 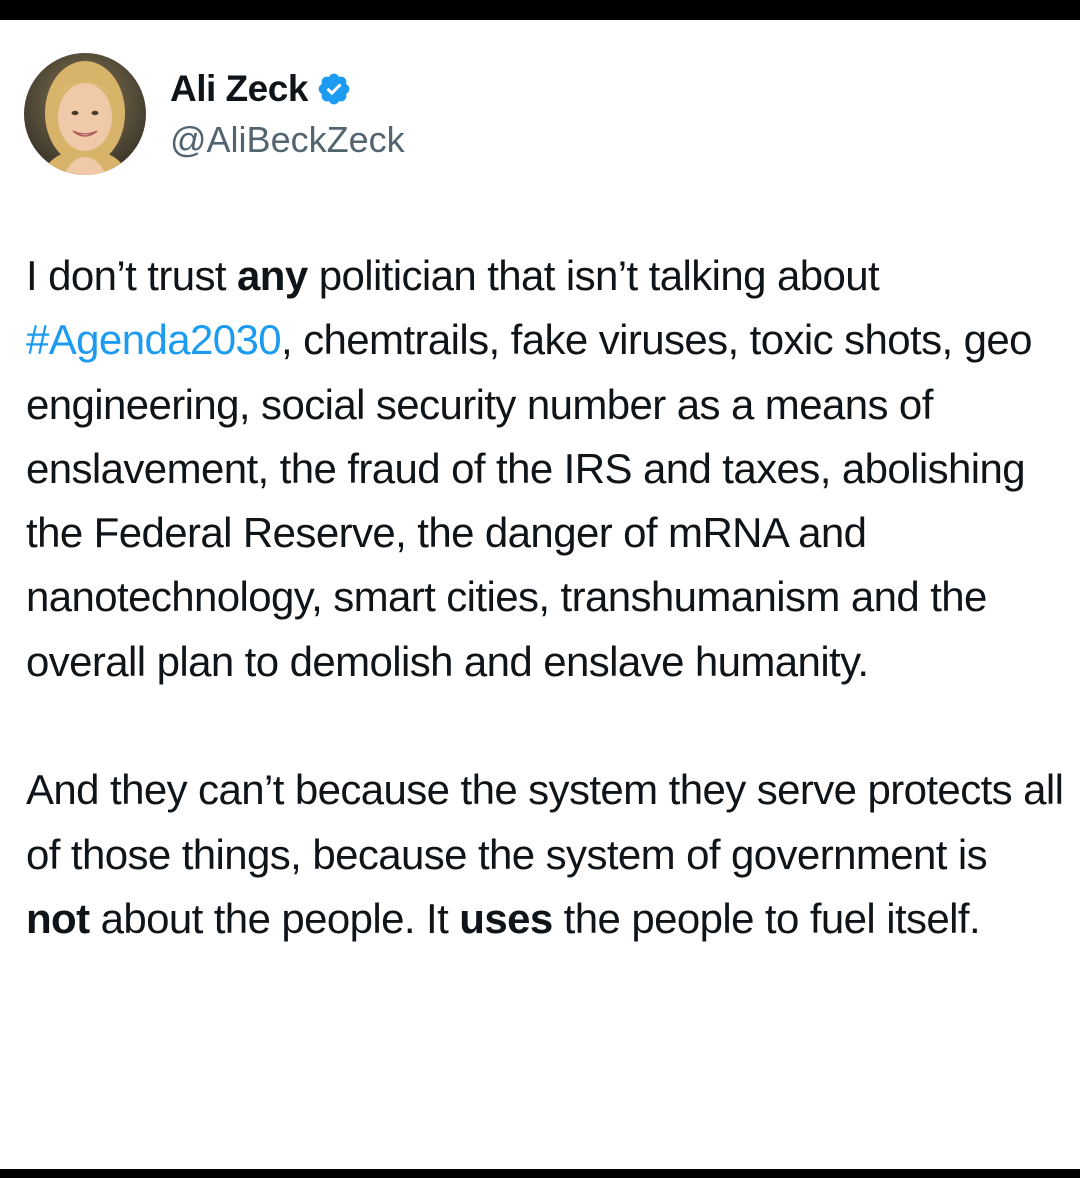 I want to click on bold-emphasis: not, so click(x=58, y=918).